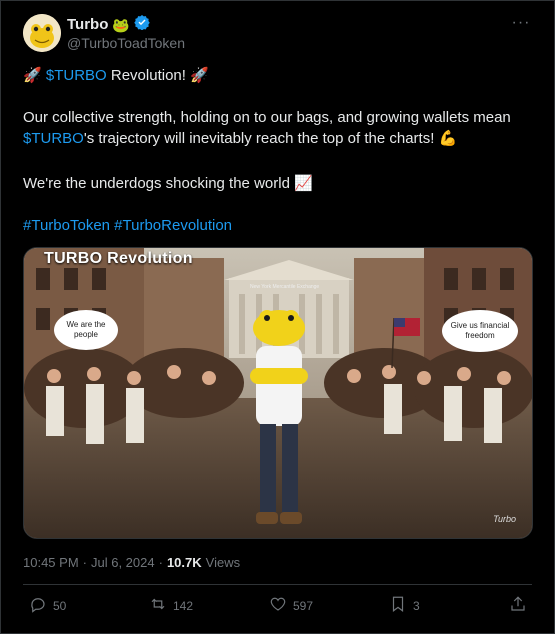 The width and height of the screenshot is (555, 634). Describe the element at coordinates (158, 605) in the screenshot. I see `repost-icon` at that location.